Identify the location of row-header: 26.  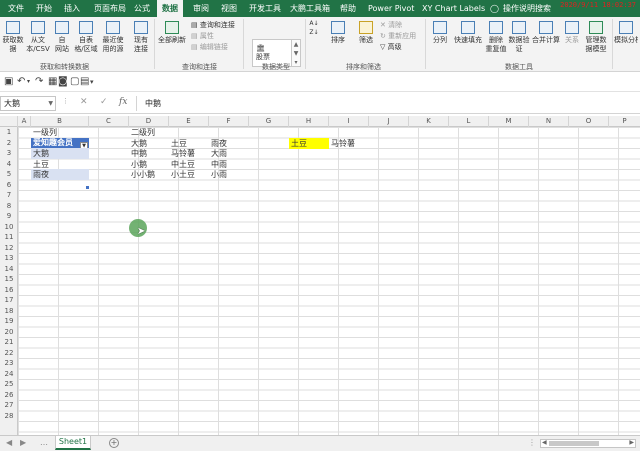
(9, 395).